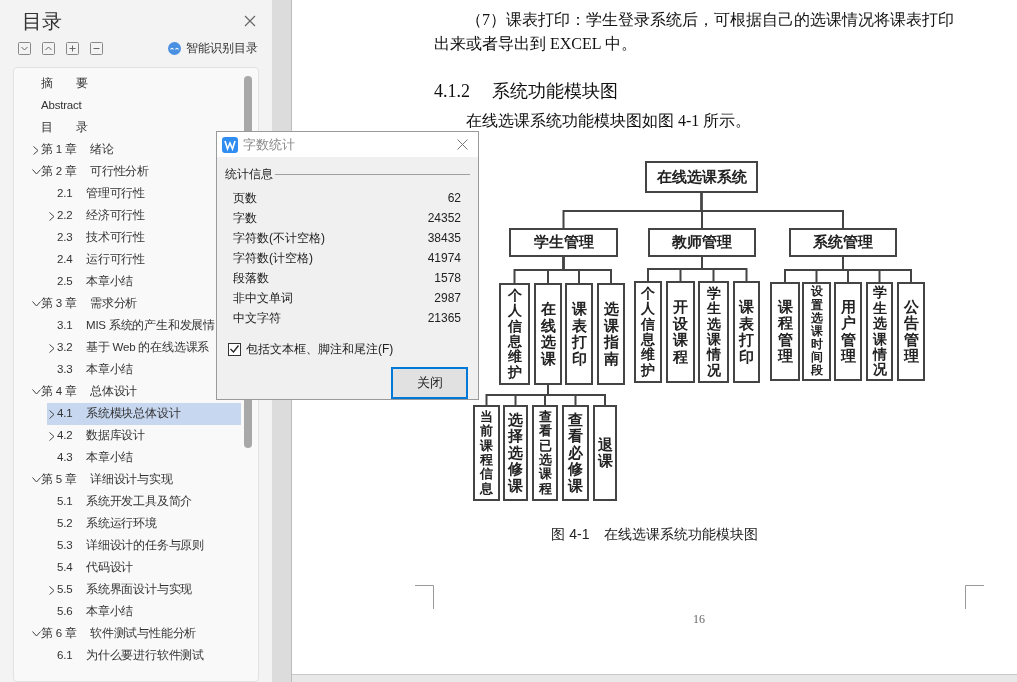  What do you see at coordinates (263, 298) in the screenshot?
I see `stat-label: 非中文单词` at bounding box center [263, 298].